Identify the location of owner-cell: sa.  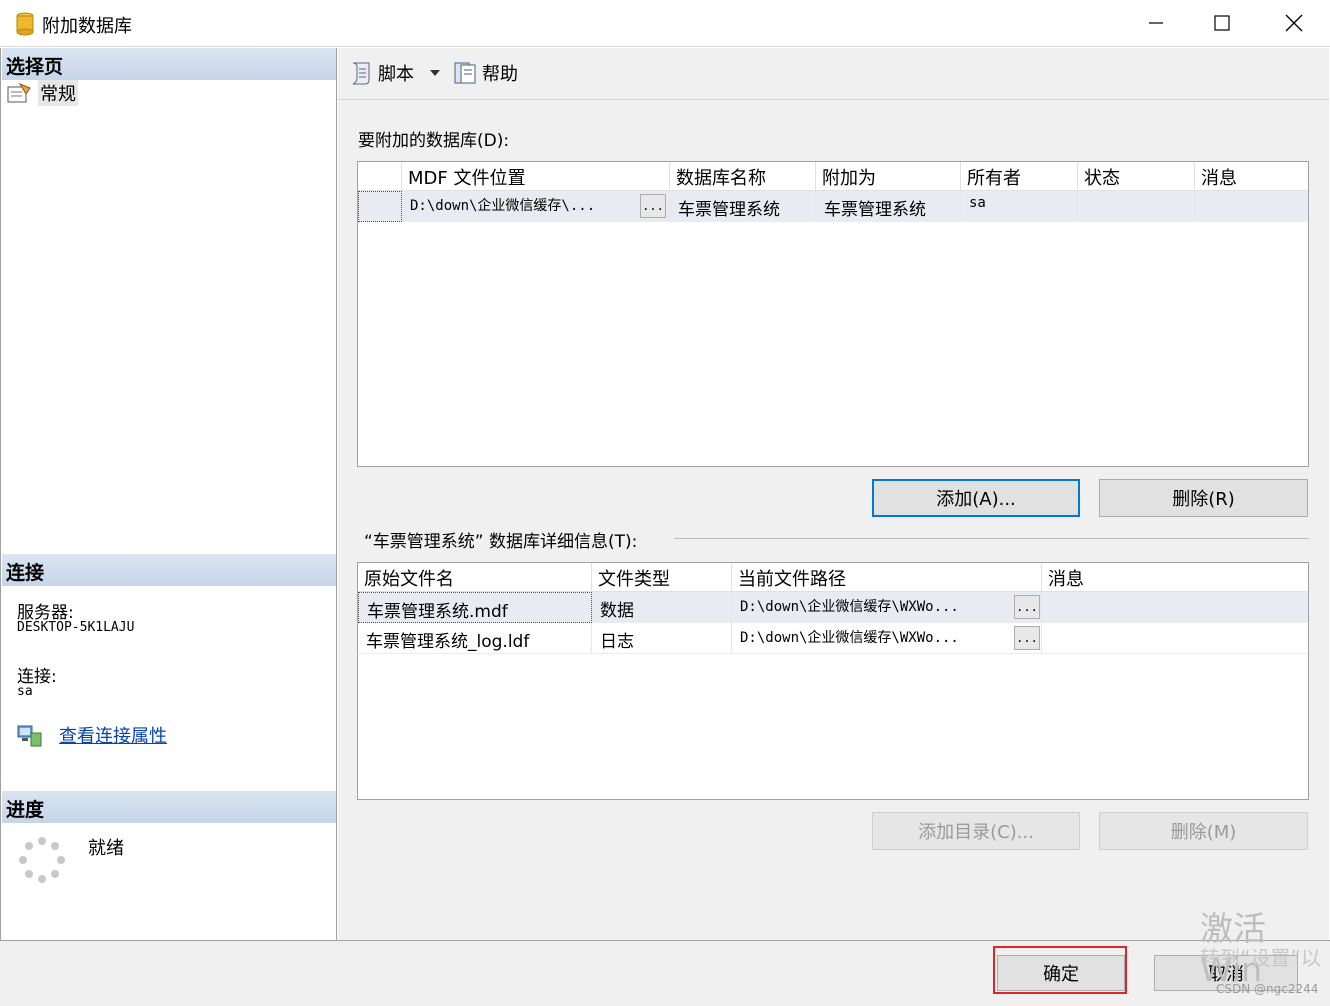
(1019, 206).